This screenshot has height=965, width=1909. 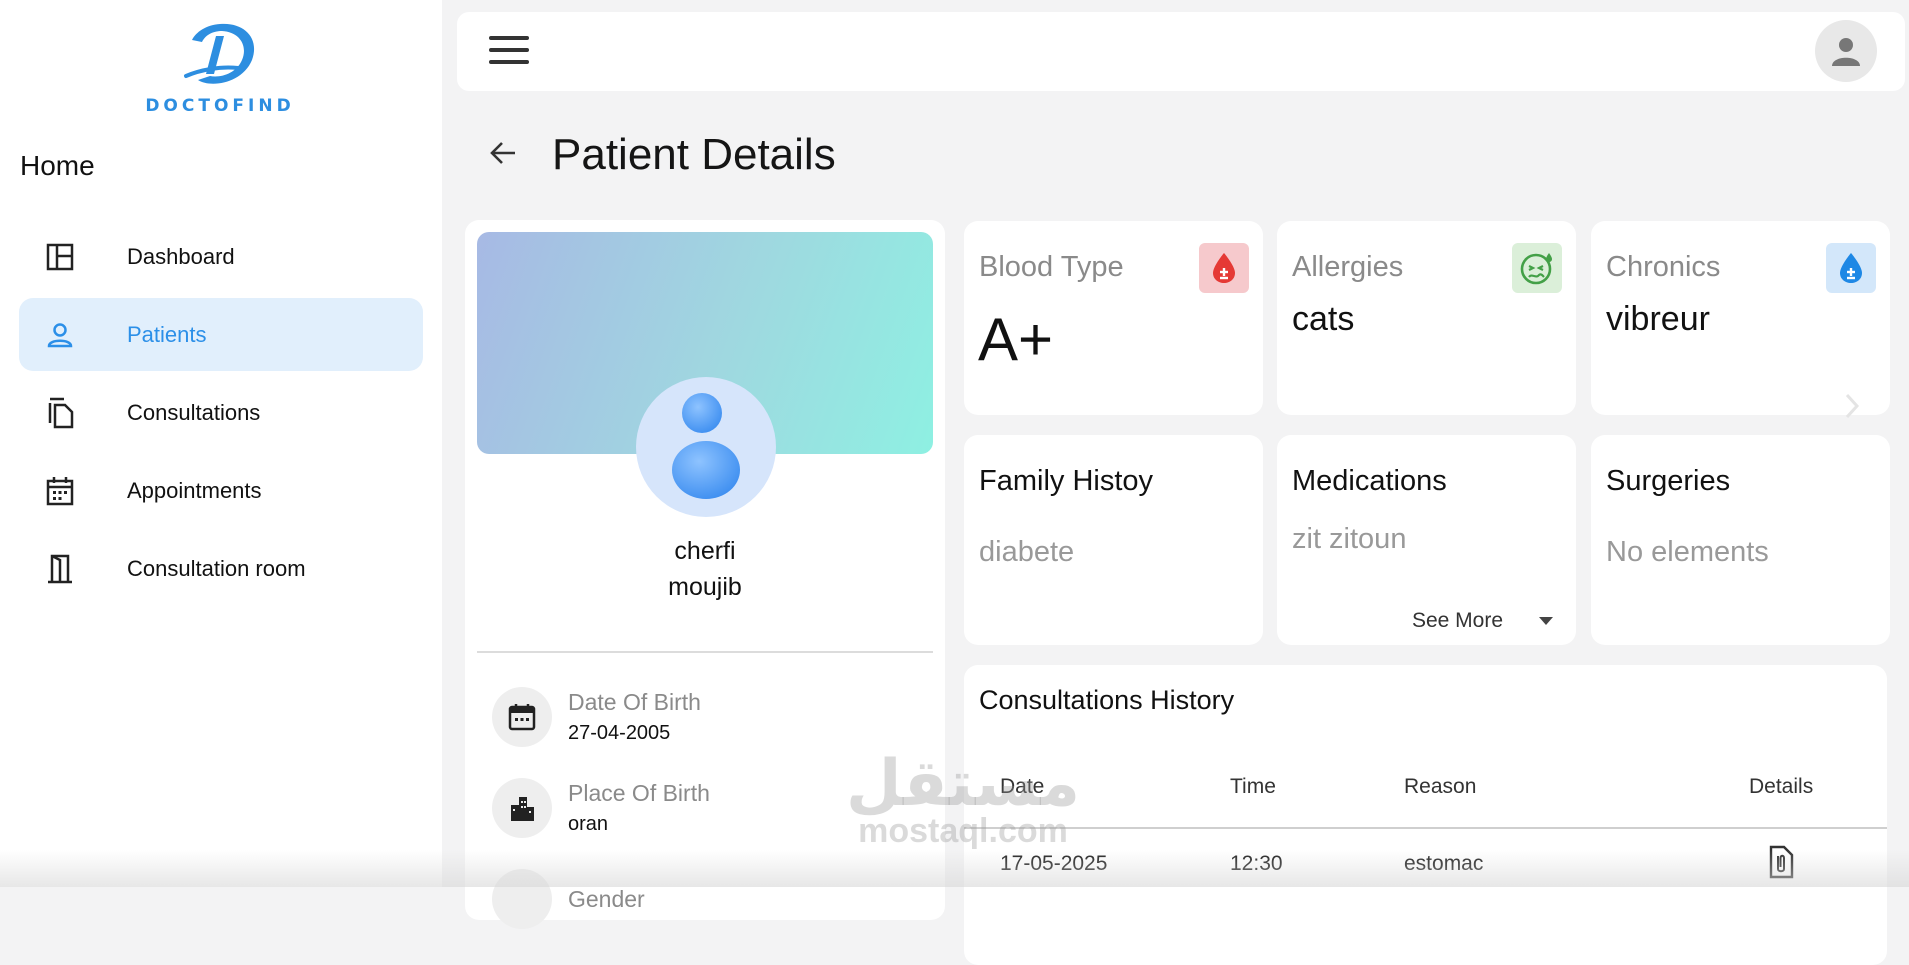 What do you see at coordinates (522, 899) in the screenshot?
I see `gender-icon` at bounding box center [522, 899].